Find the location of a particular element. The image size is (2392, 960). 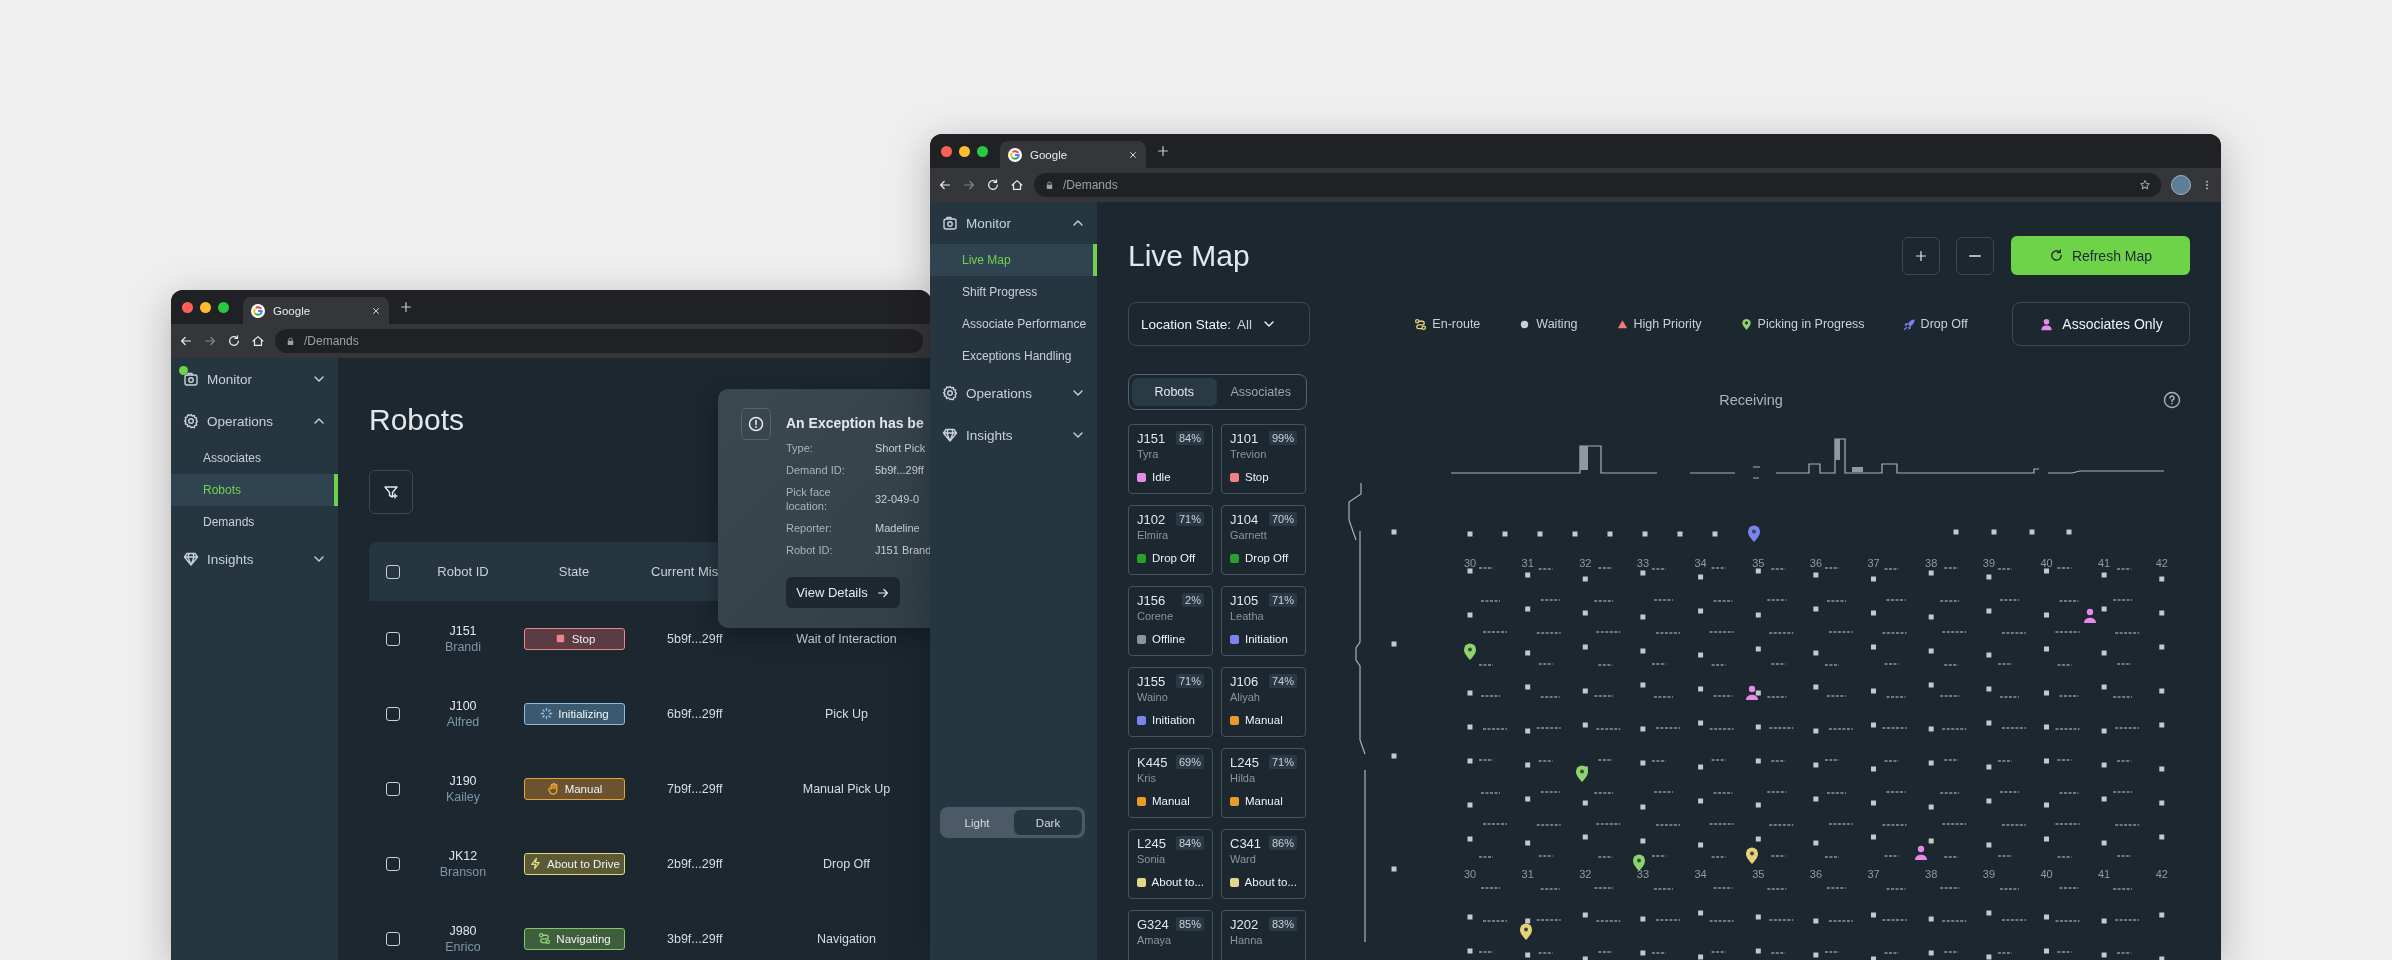

sidebar-item: Shift Progress is located at coordinates (1013, 292).